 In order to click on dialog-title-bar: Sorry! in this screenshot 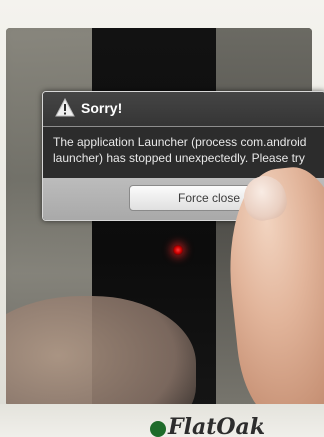, I will do `click(183, 109)`.